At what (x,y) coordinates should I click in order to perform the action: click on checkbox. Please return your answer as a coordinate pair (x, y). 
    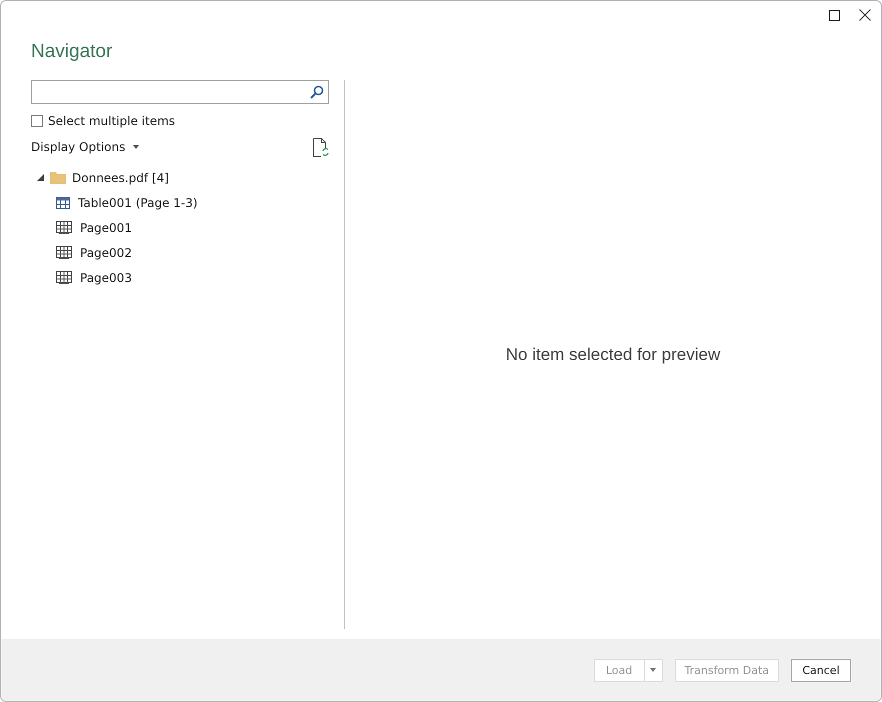
    Looking at the image, I should click on (37, 121).